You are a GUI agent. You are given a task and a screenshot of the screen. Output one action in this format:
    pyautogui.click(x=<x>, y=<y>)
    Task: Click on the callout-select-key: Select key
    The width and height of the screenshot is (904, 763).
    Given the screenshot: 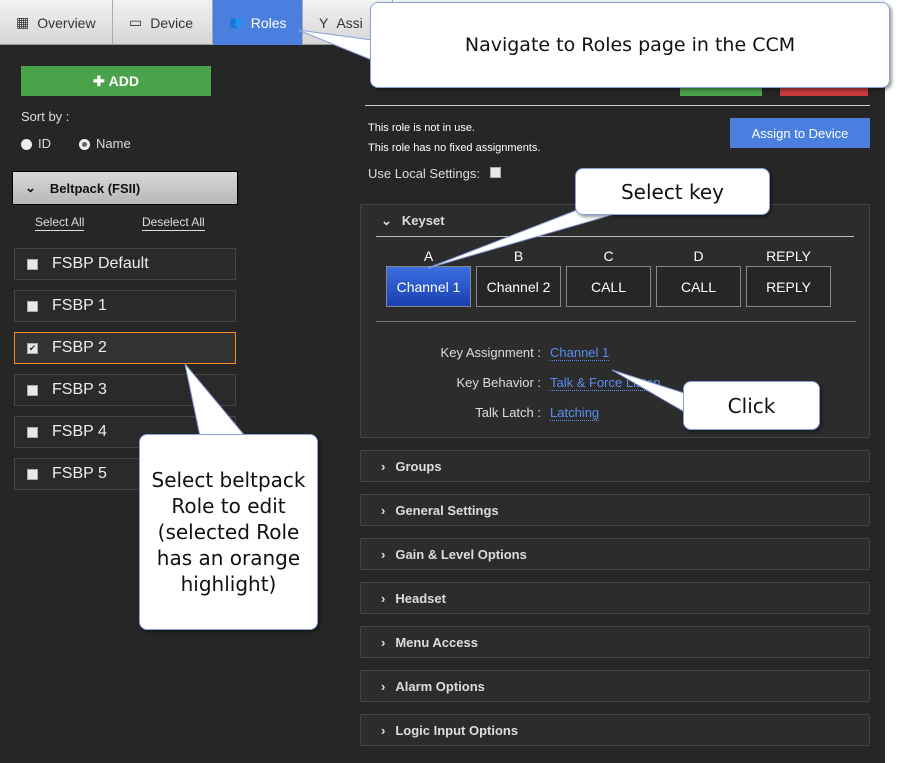 What is the action you would take?
    pyautogui.click(x=672, y=191)
    